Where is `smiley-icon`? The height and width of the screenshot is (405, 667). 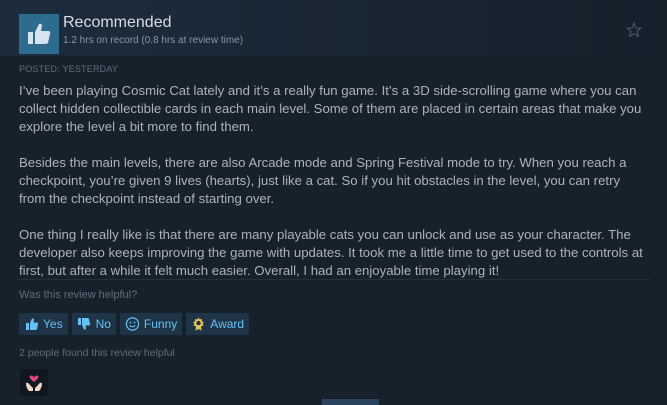
smiley-icon is located at coordinates (132, 324).